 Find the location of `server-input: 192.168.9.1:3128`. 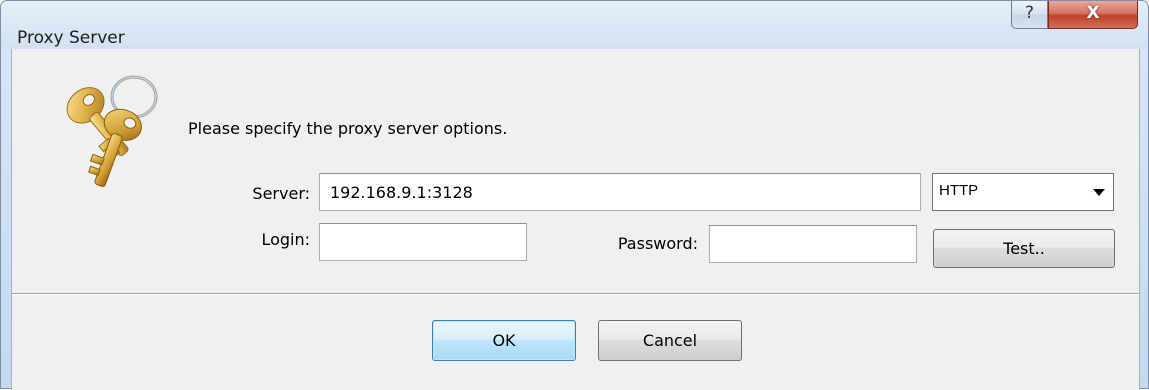

server-input: 192.168.9.1:3128 is located at coordinates (620, 192).